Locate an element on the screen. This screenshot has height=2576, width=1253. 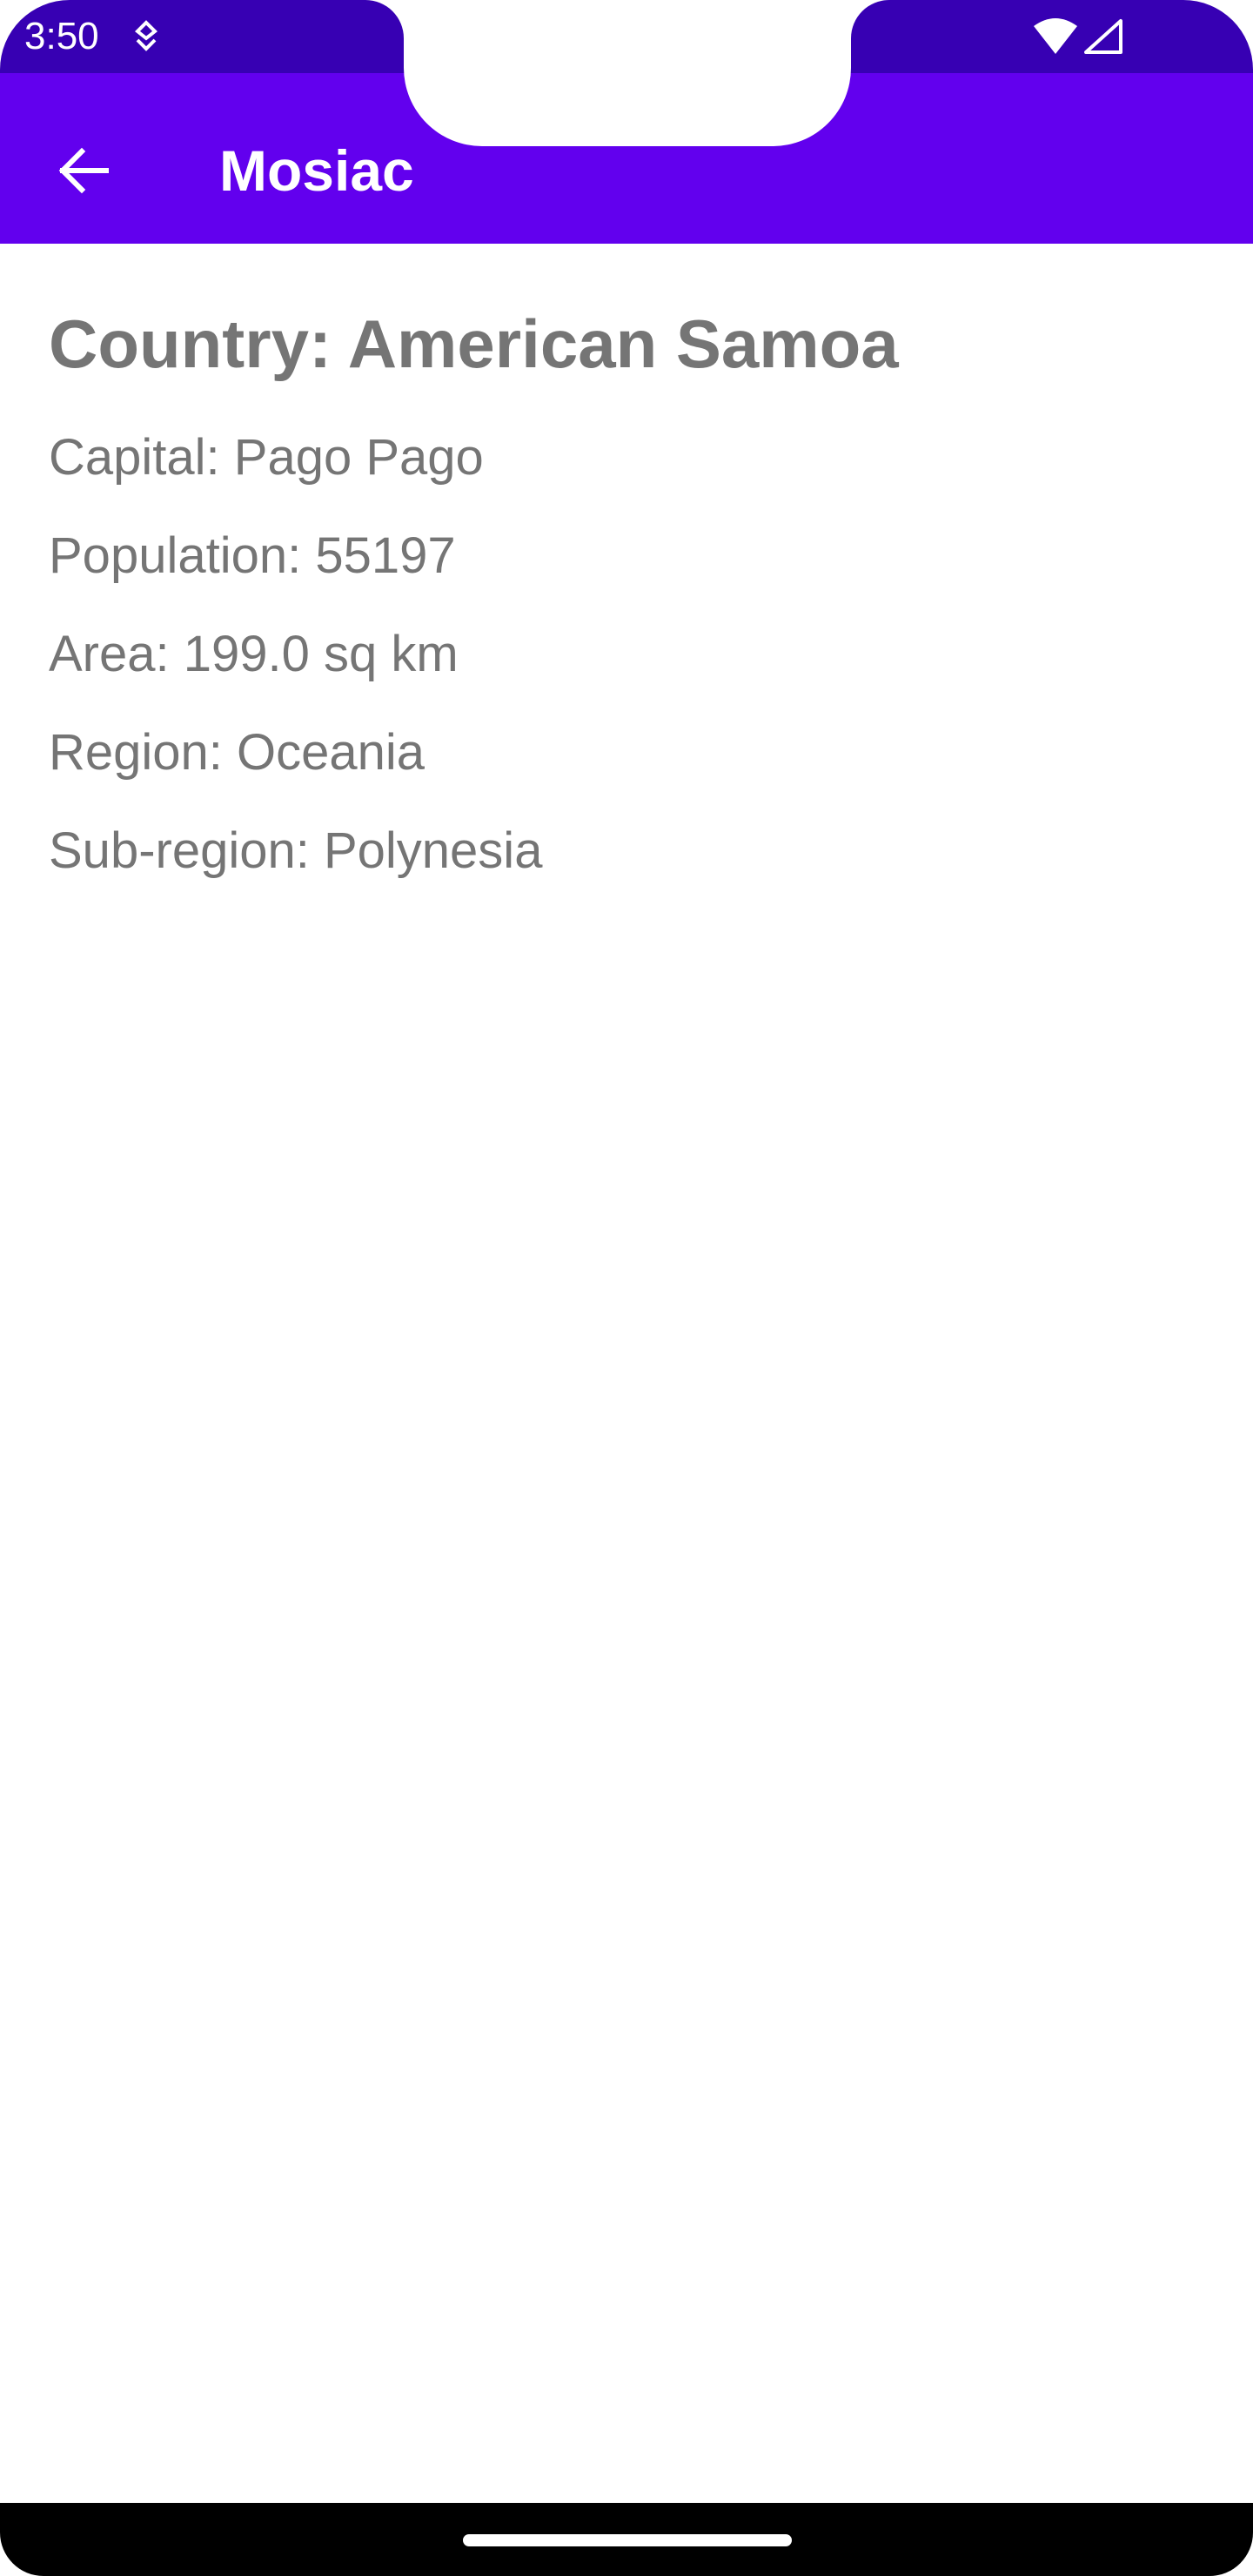
display-notch is located at coordinates (627, 73).